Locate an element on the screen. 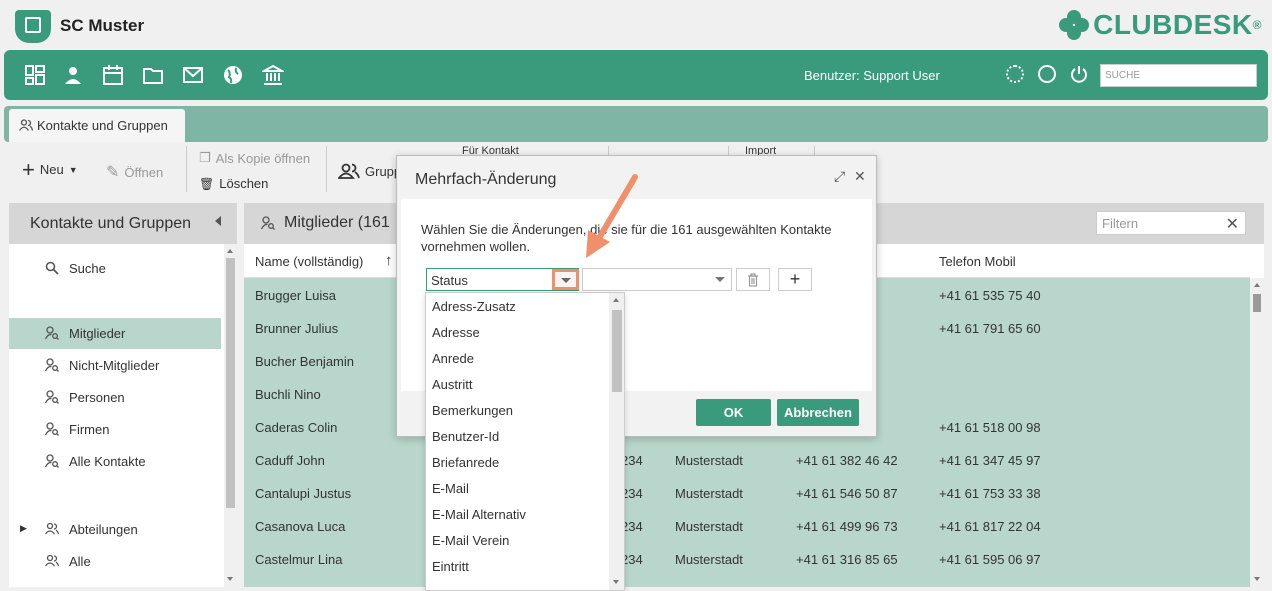  phone-cell: +41 61 546 50 87 is located at coordinates (847, 493).